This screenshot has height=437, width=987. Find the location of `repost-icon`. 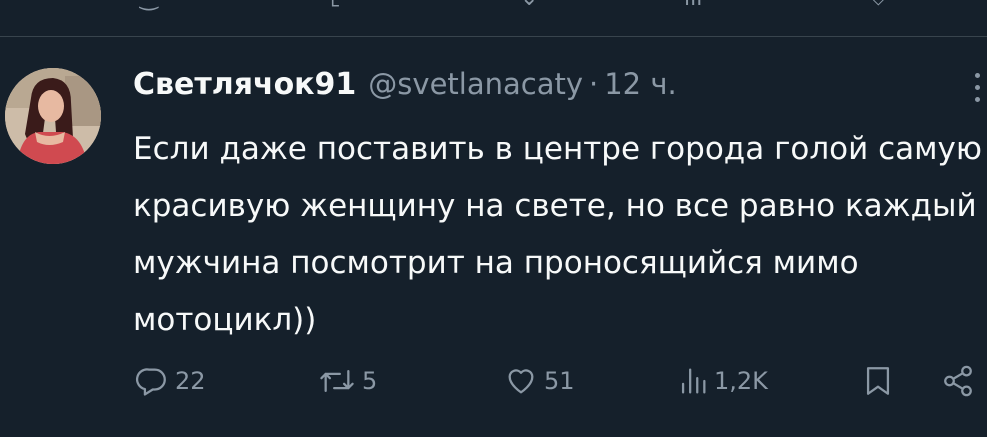

repost-icon is located at coordinates (337, 381).